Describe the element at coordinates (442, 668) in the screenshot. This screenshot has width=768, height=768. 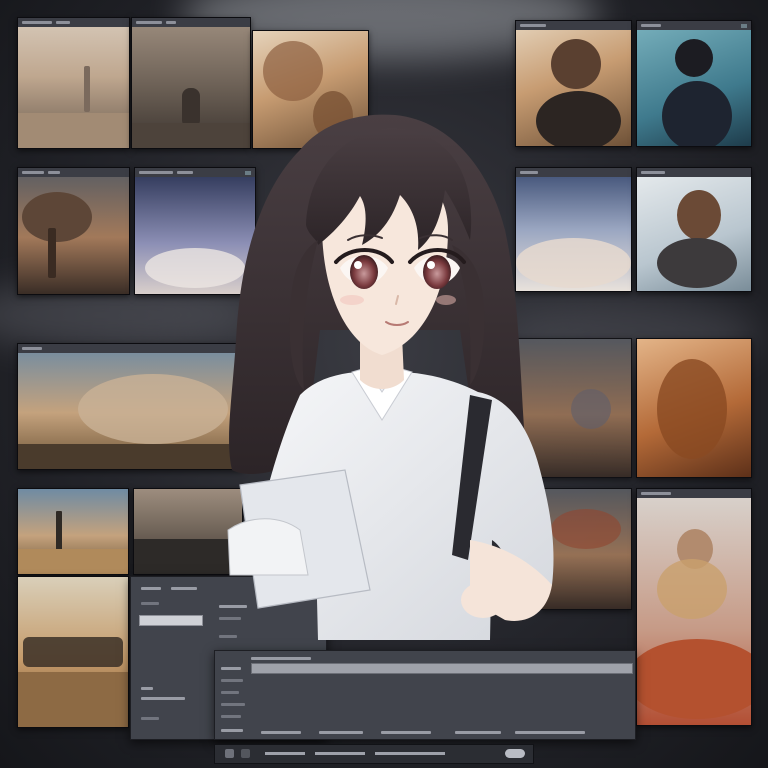
I see `details-input` at that location.